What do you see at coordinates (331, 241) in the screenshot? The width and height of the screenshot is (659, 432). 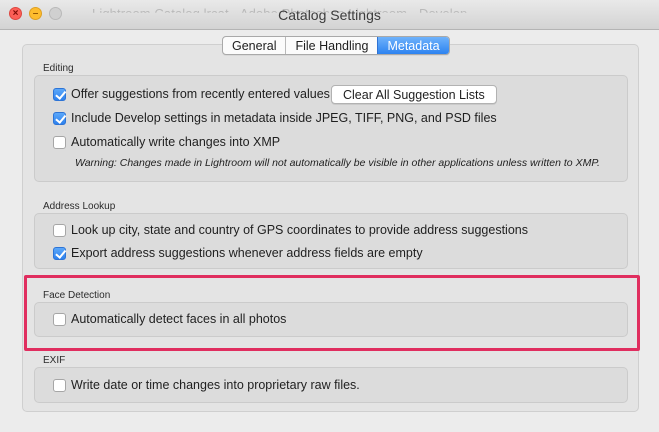 I see `address-lookup-group` at bounding box center [331, 241].